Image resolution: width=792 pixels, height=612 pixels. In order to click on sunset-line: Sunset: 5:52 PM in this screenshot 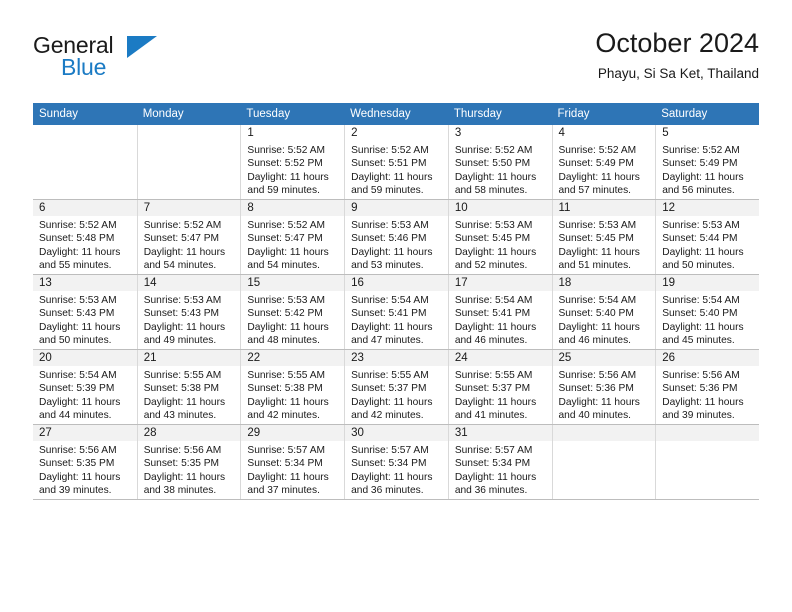, I will do `click(285, 164)`.